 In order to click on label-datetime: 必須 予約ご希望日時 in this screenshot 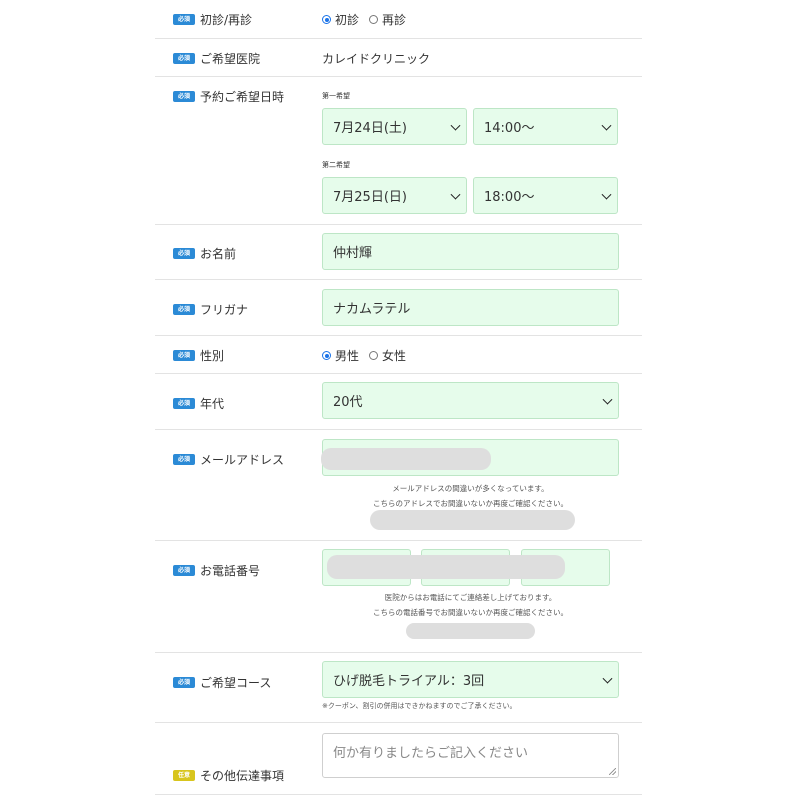, I will do `click(228, 96)`.